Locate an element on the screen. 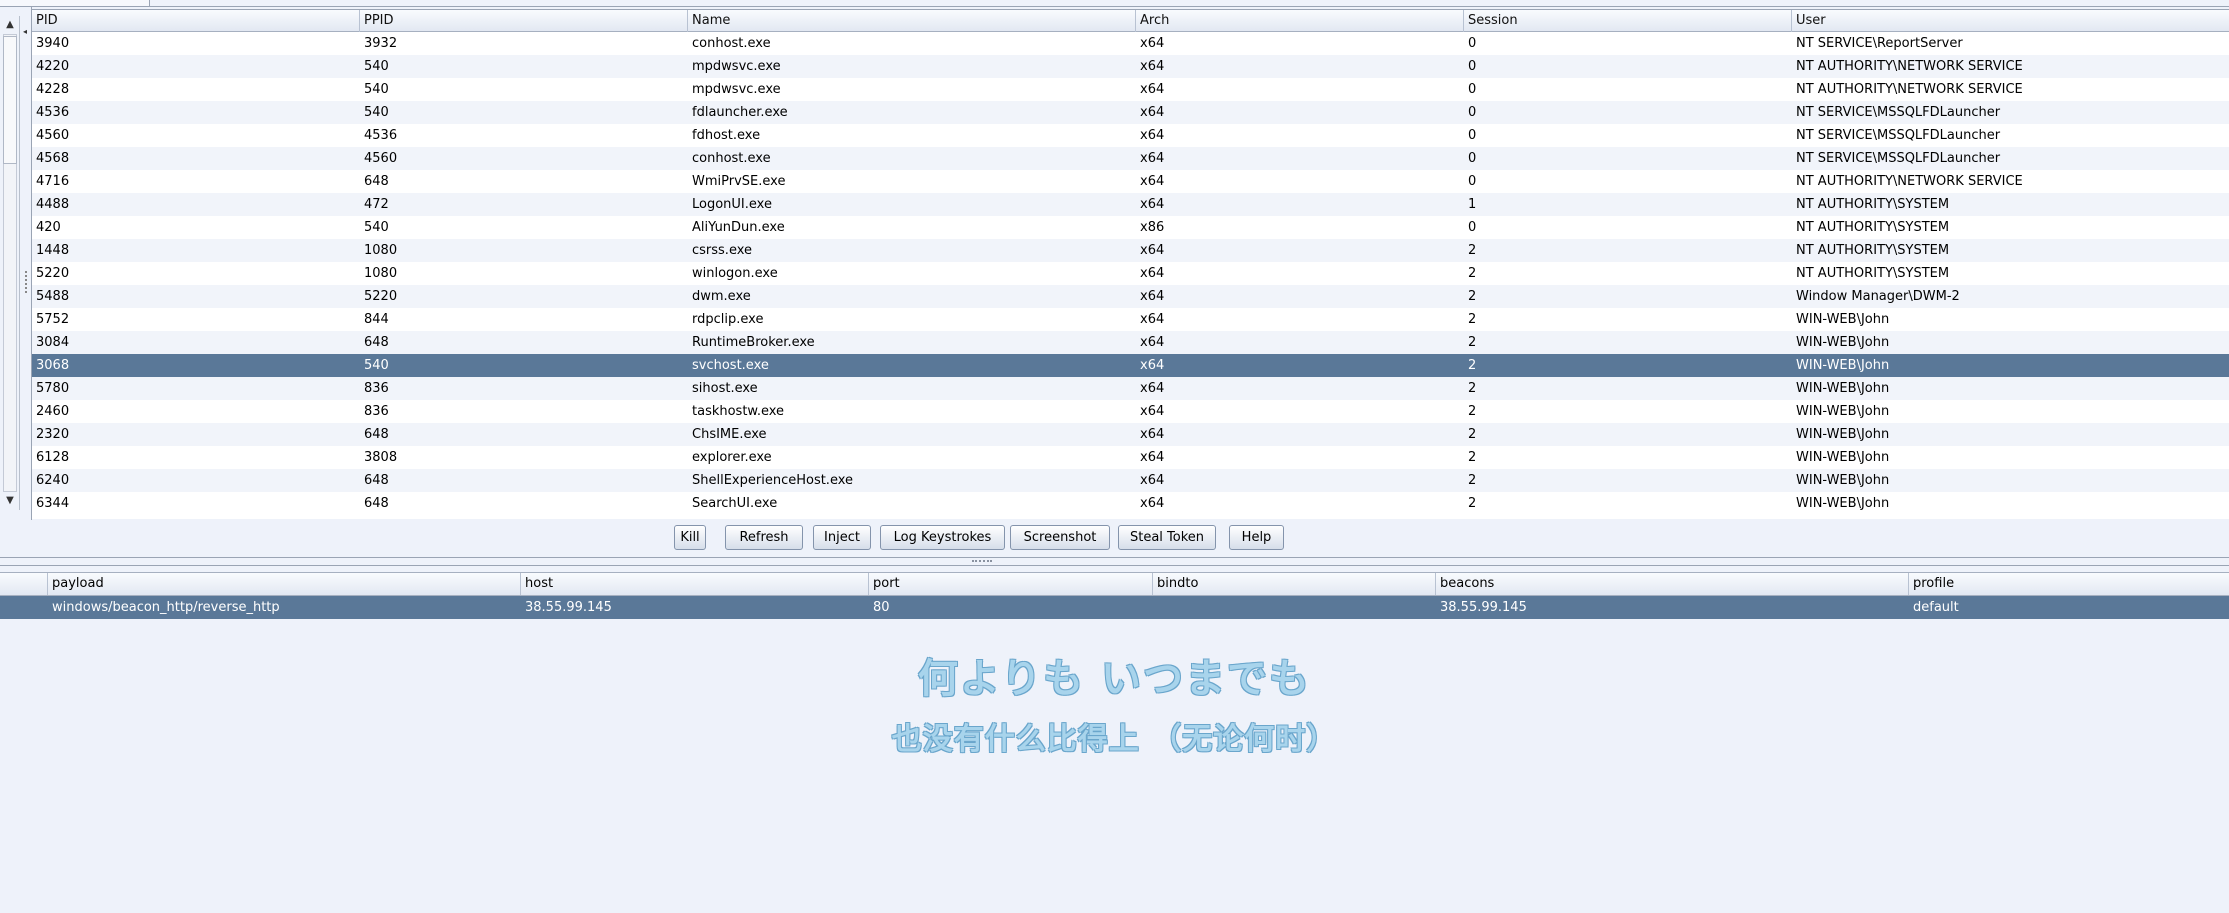  steal-token-button: Steal Token is located at coordinates (1167, 537).